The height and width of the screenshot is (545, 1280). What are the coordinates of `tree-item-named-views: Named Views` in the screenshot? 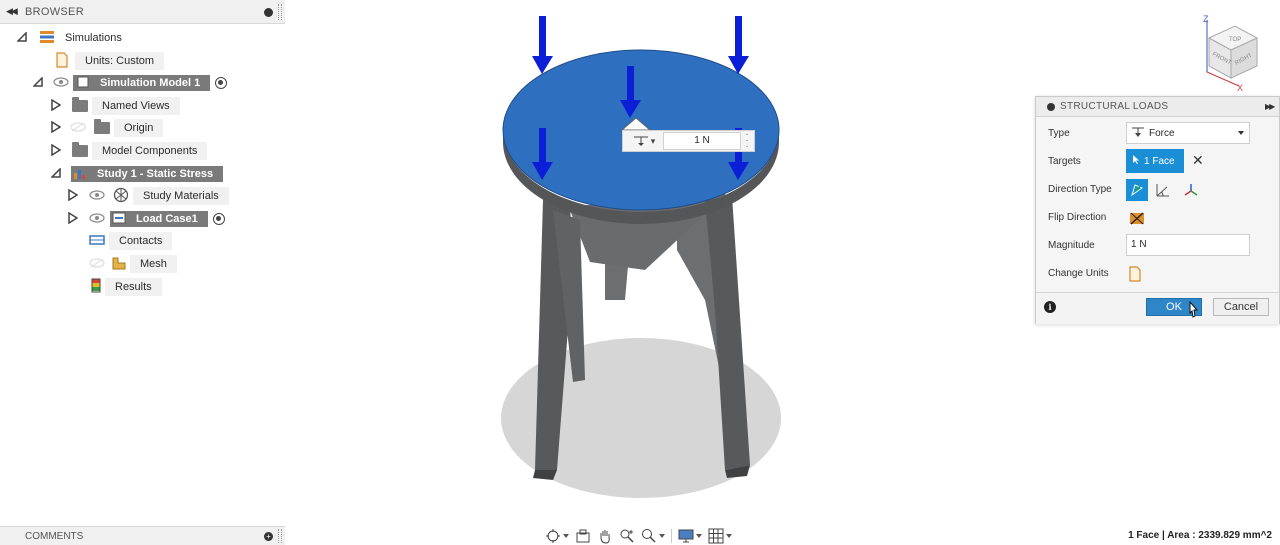 It's located at (115, 106).